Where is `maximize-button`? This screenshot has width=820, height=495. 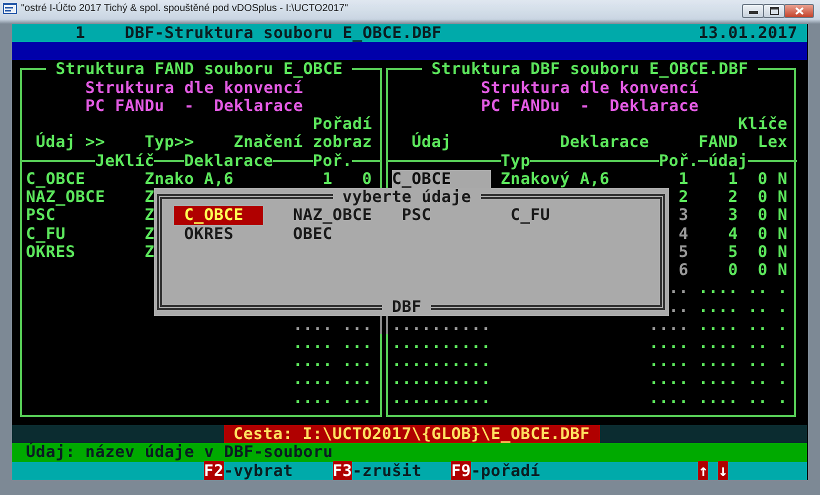
maximize-button is located at coordinates (774, 11).